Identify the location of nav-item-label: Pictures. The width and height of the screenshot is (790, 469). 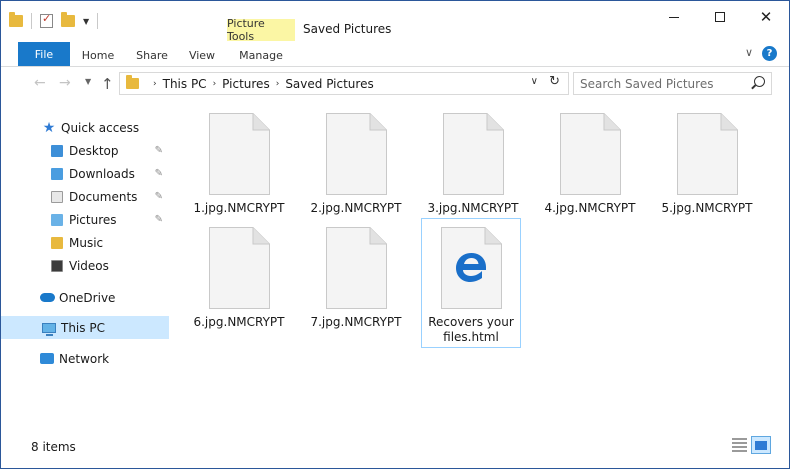
(93, 219).